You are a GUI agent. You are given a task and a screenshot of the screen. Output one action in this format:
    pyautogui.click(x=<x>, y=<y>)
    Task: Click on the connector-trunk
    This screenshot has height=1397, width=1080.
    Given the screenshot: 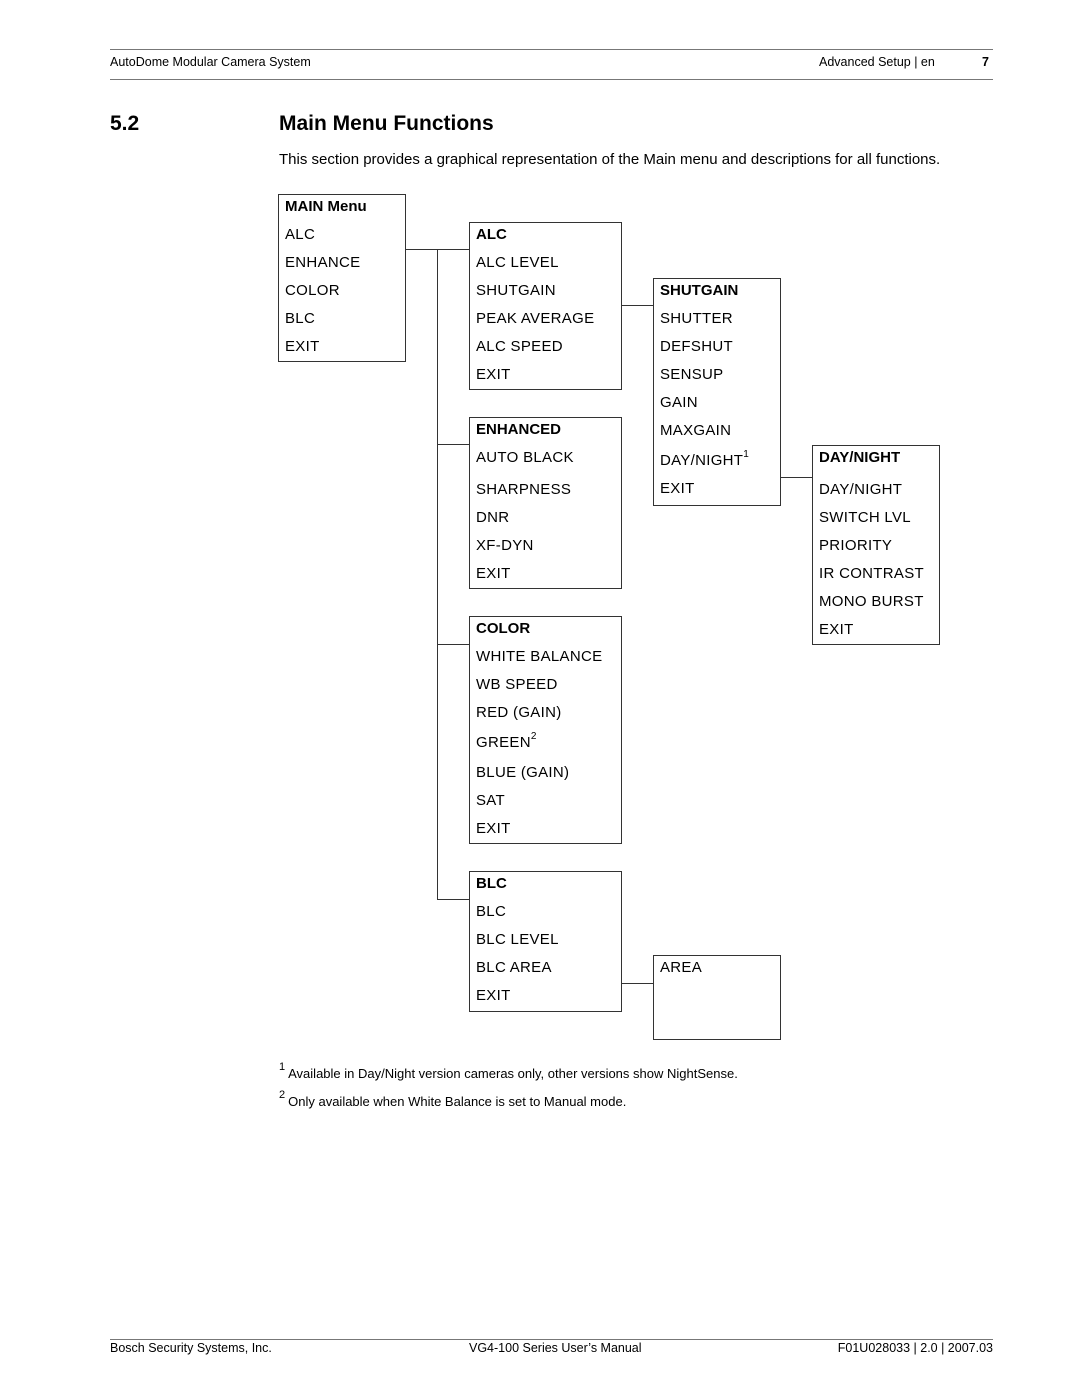 What is the action you would take?
    pyautogui.click(x=437, y=574)
    